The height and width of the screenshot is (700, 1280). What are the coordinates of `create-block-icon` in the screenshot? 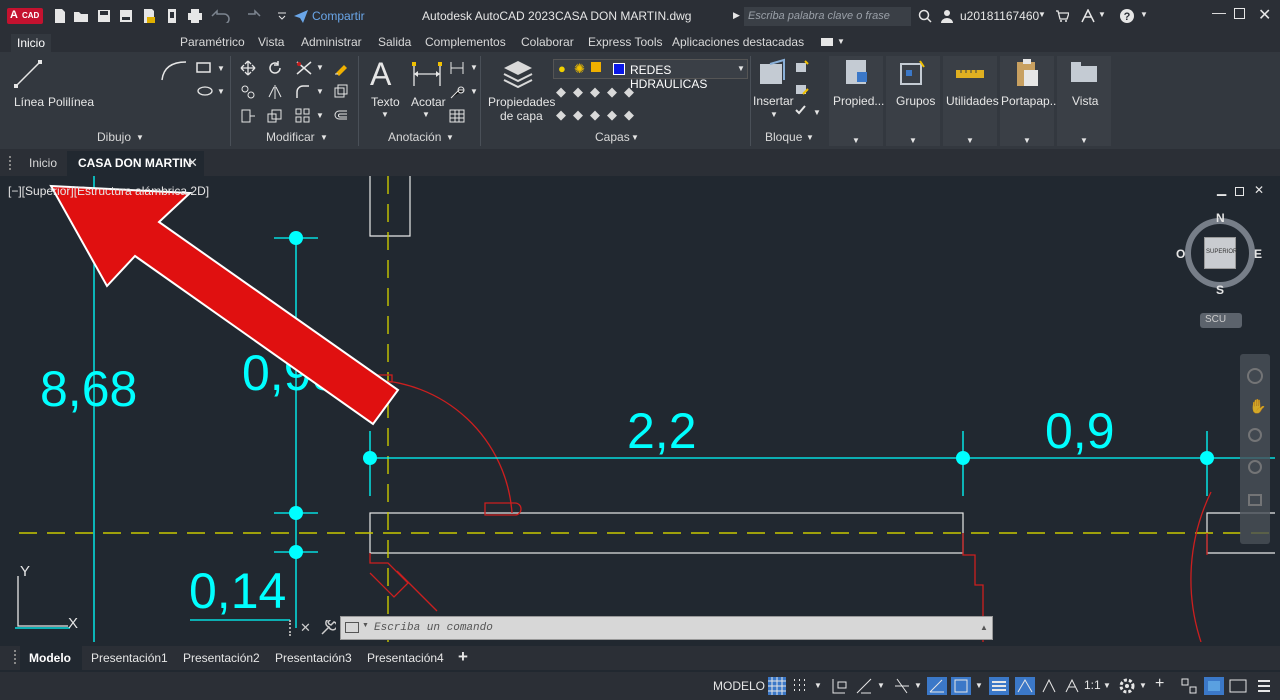 It's located at (802, 67).